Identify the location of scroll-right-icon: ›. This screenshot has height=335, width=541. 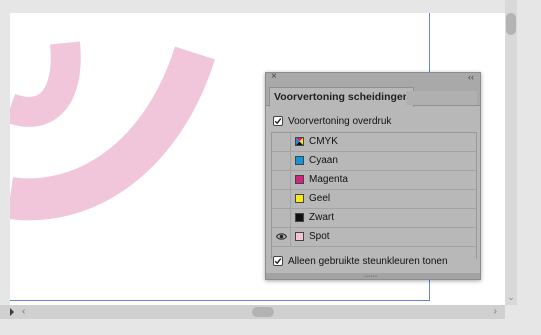
(495, 311).